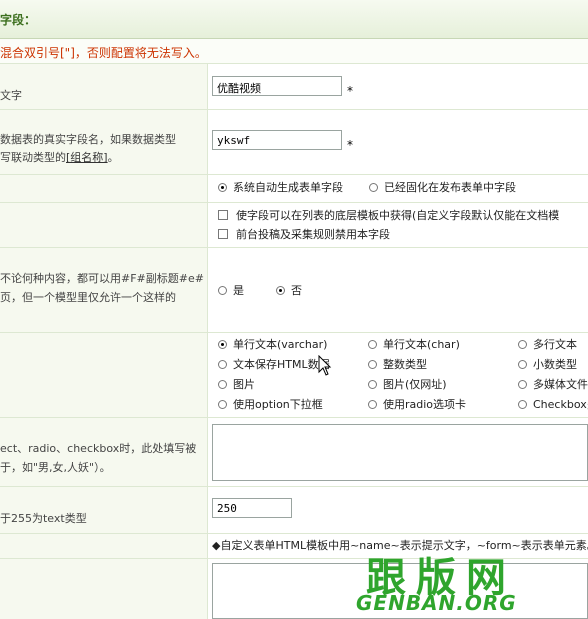 The height and width of the screenshot is (619, 588). Describe the element at coordinates (88, 139) in the screenshot. I see `field-name-label-1: 数据表的真实字段名，如果数据类型` at that location.